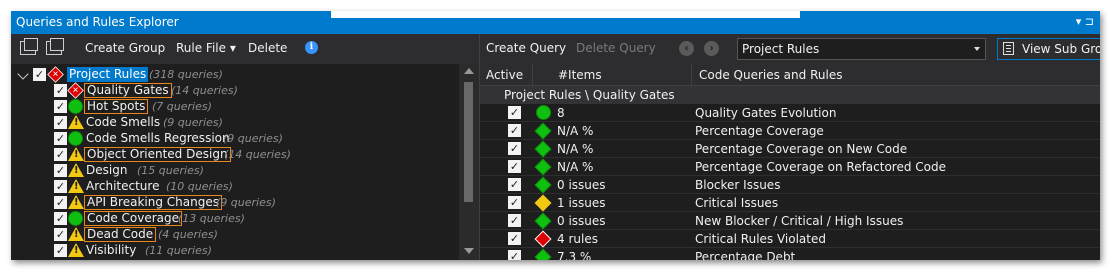 This screenshot has width=1114, height=276. What do you see at coordinates (861, 49) in the screenshot?
I see `rule-group-select: Project Rules` at bounding box center [861, 49].